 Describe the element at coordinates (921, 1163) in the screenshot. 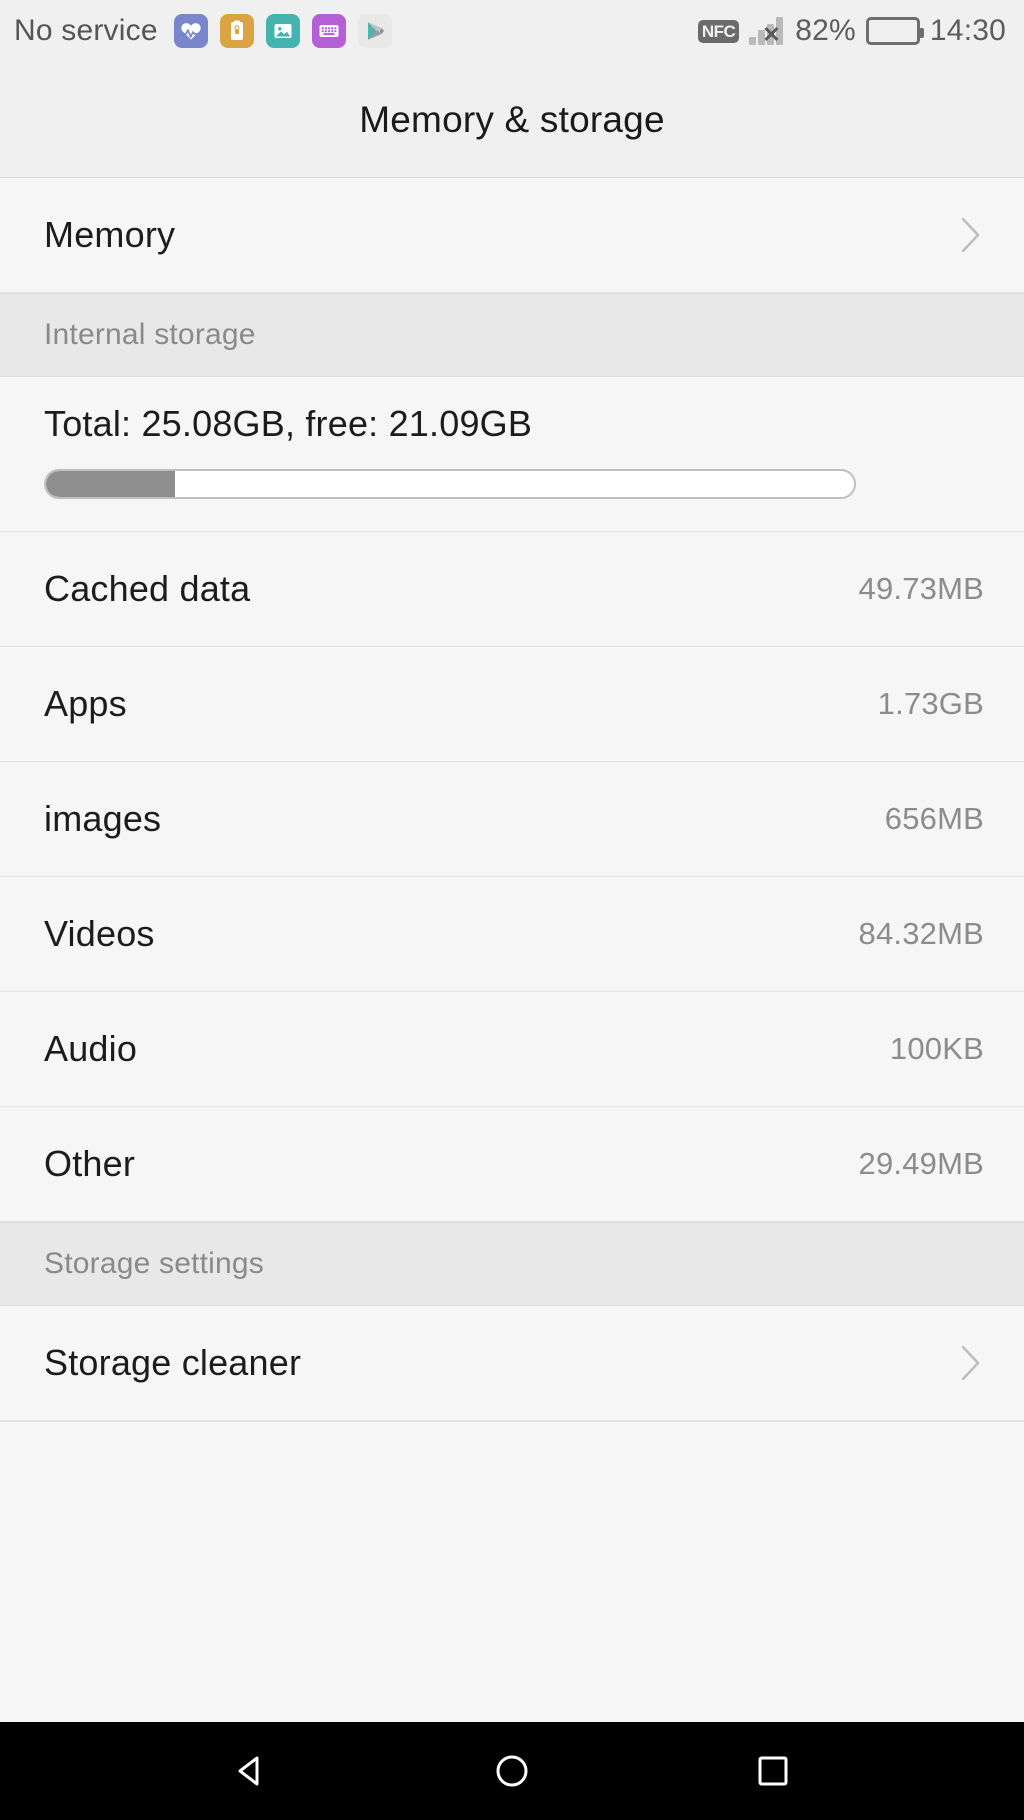

I see `storage-category-value: 29.49MB` at that location.